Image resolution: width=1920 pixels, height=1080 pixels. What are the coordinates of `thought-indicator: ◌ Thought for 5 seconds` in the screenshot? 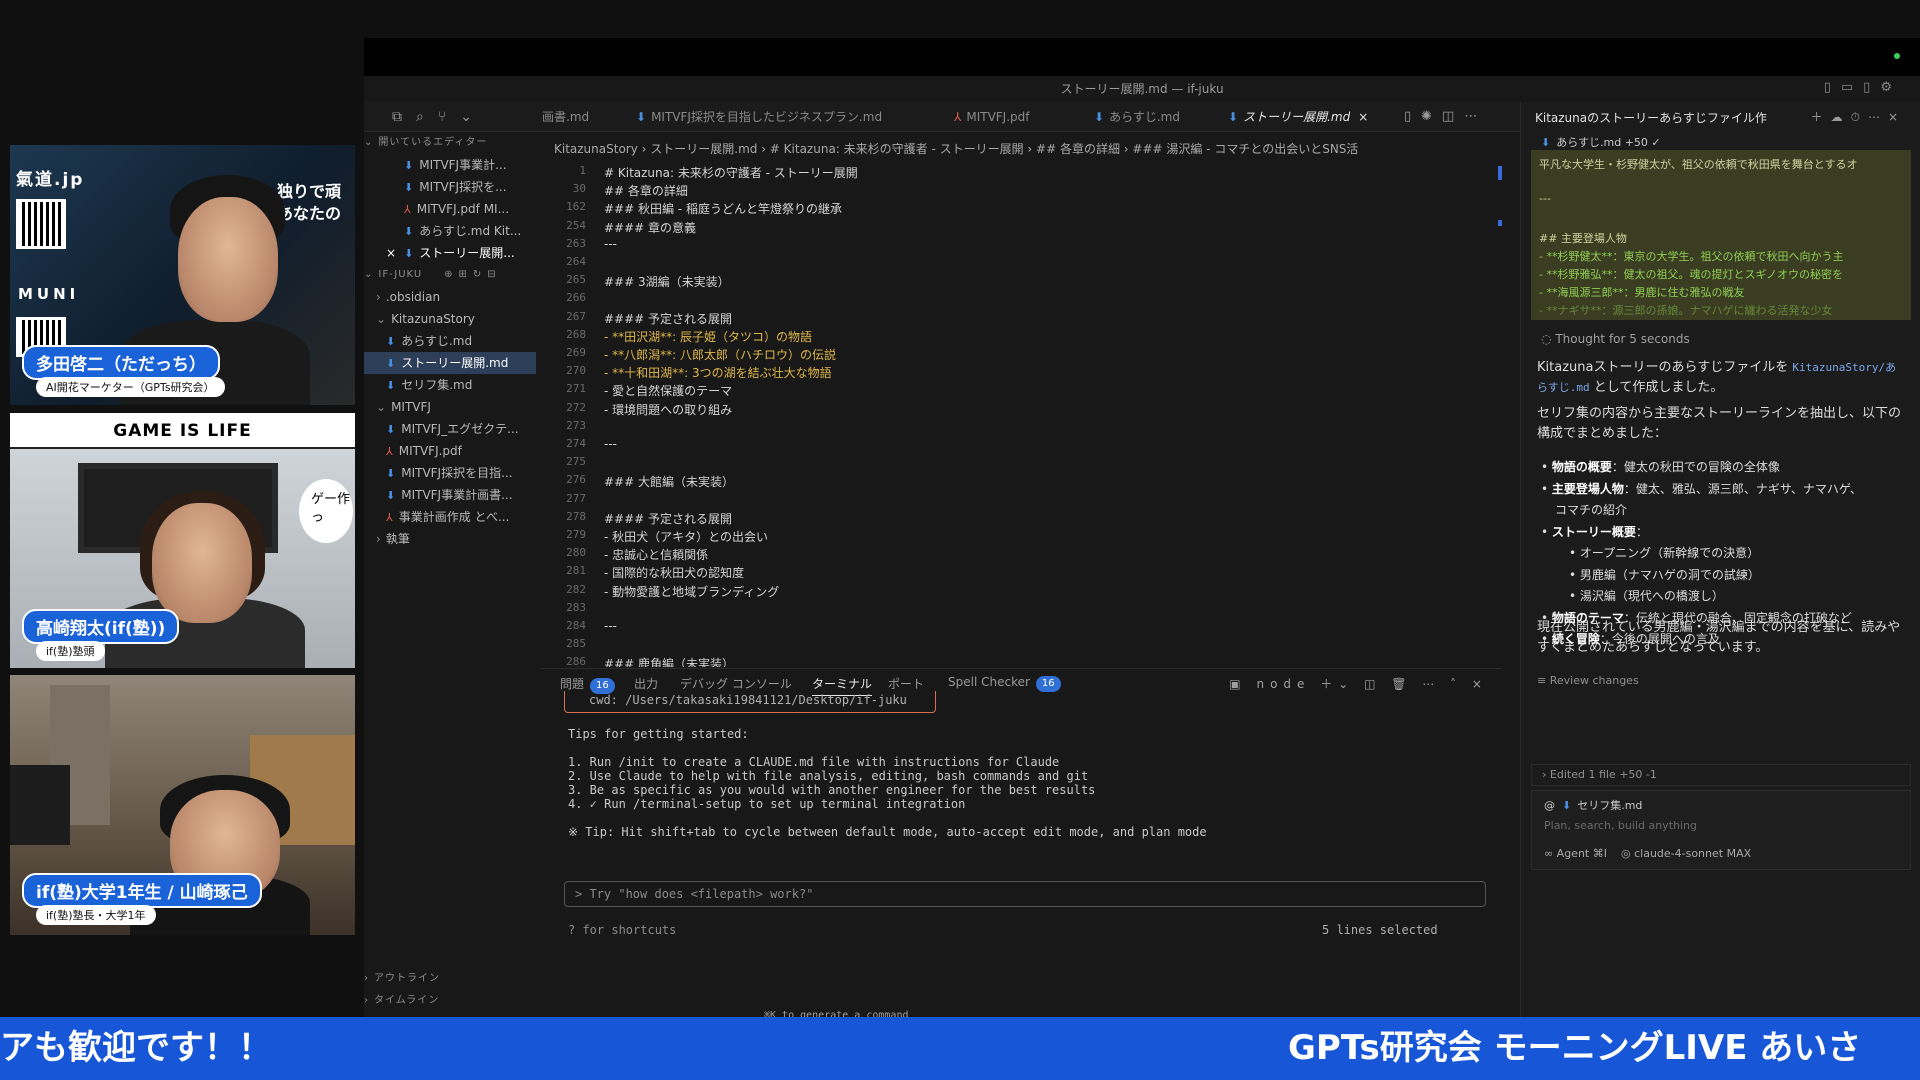 It's located at (1615, 339).